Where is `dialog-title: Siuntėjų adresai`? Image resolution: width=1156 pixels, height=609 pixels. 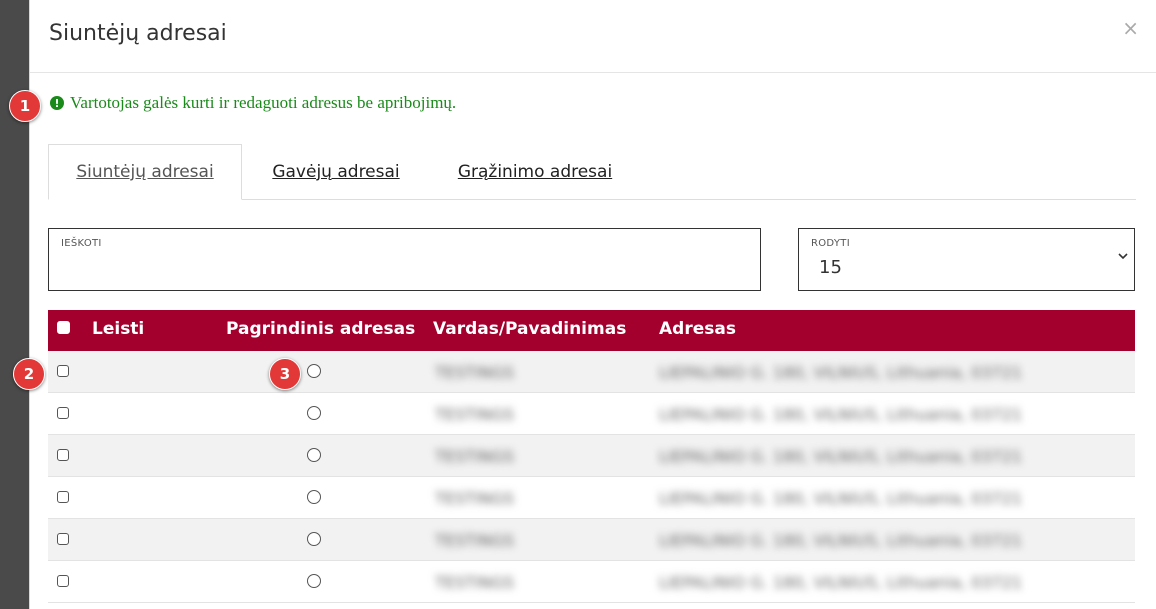 dialog-title: Siuntėjų adresai is located at coordinates (138, 33).